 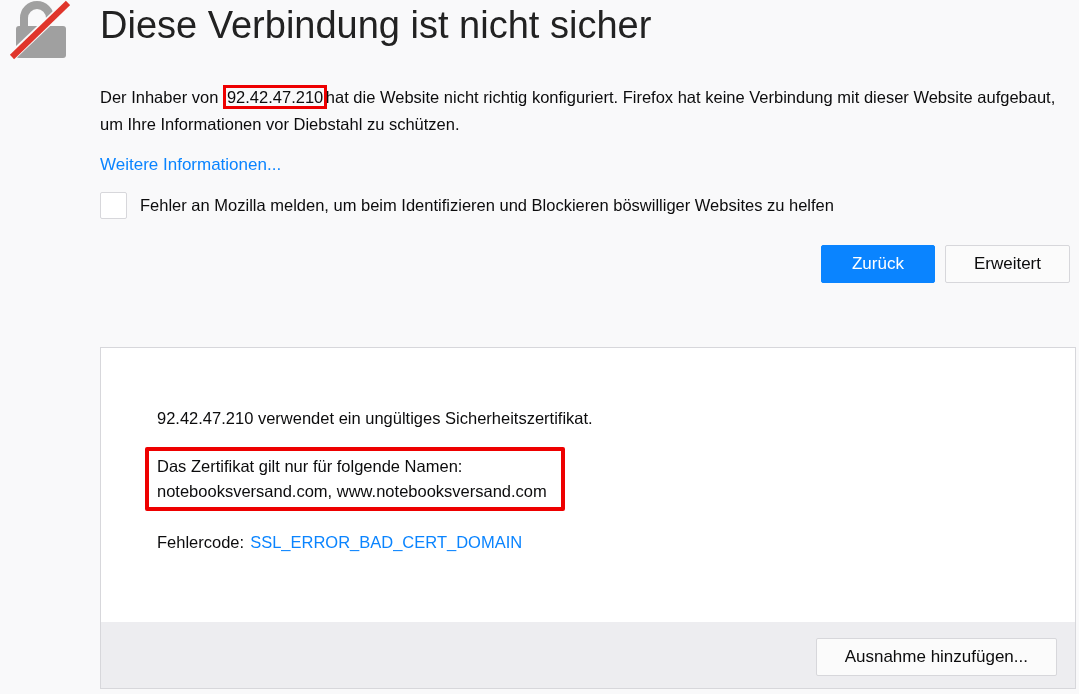 What do you see at coordinates (1007, 264) in the screenshot?
I see `advanced-button: Erweitert` at bounding box center [1007, 264].